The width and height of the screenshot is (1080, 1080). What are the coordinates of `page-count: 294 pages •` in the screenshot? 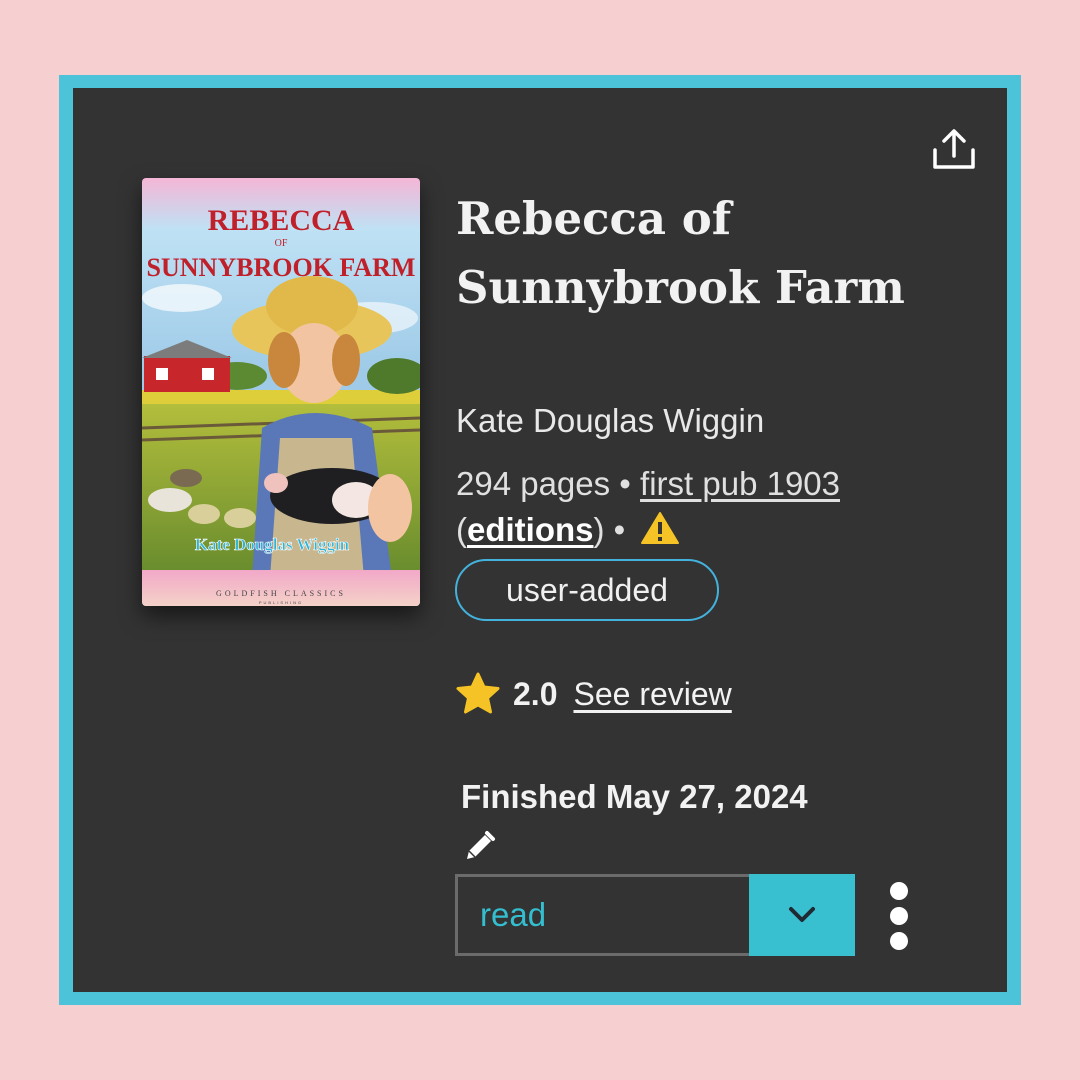 It's located at (548, 483).